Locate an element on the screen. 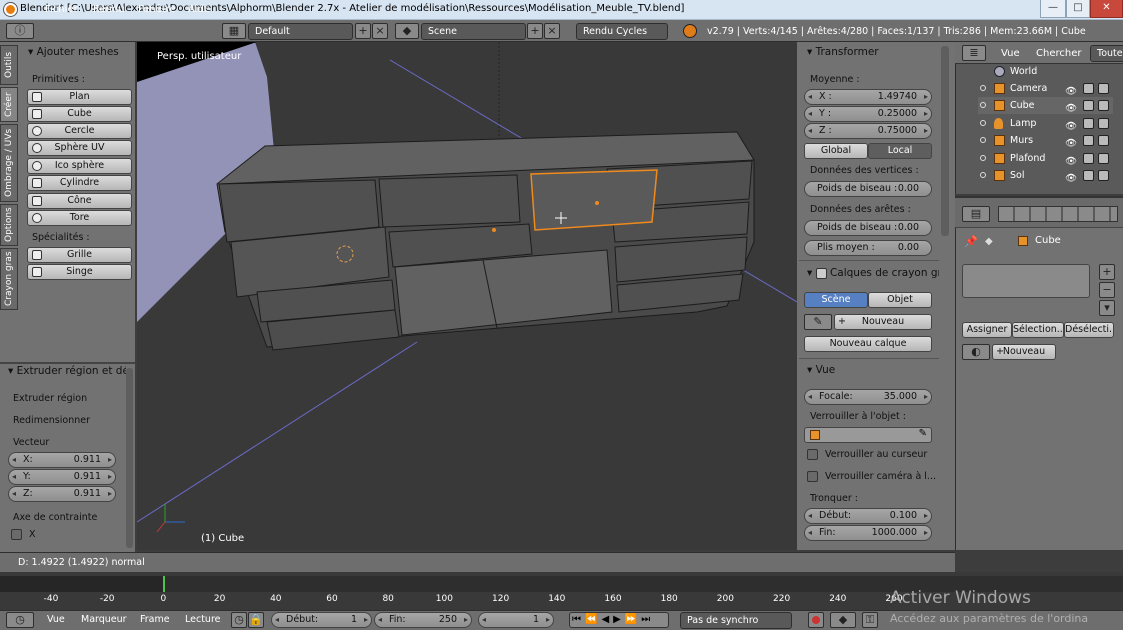 This screenshot has width=1123, height=630. menu-aide: Aide is located at coordinates (199, 9).